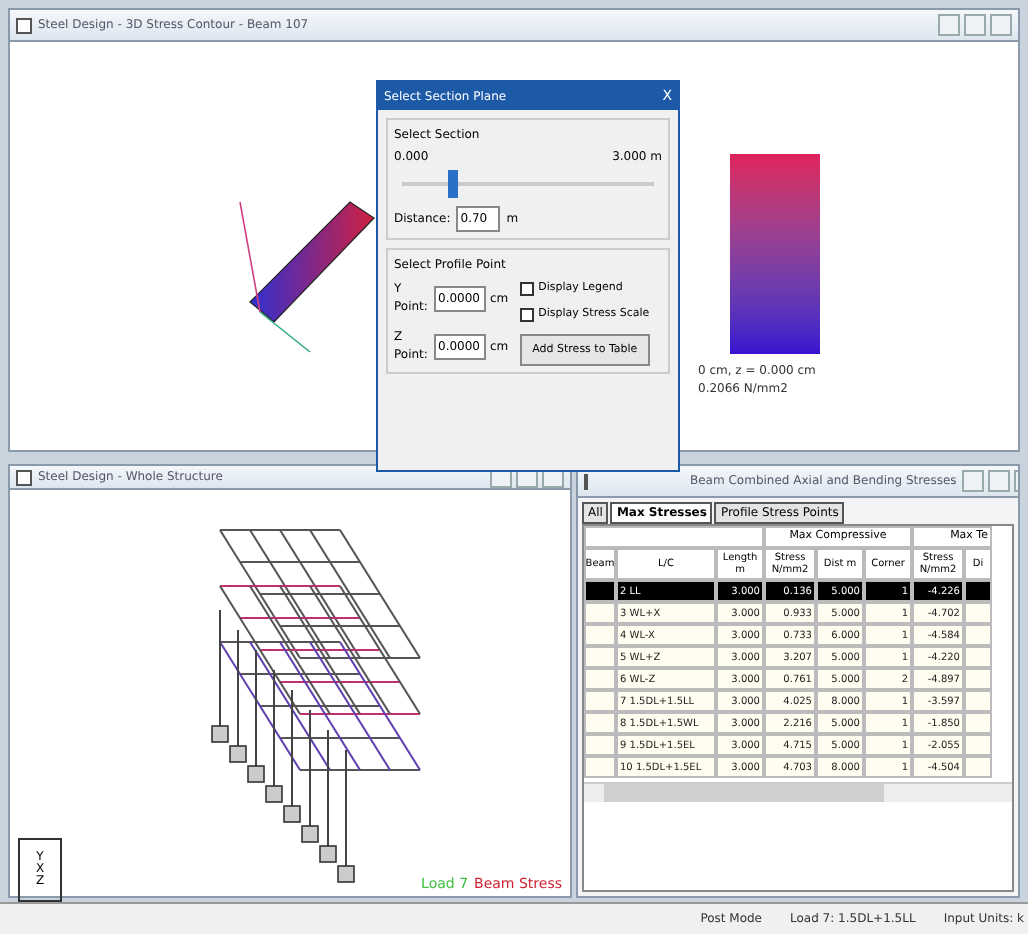 The width and height of the screenshot is (1028, 934). I want to click on slider-thumb, so click(453, 184).